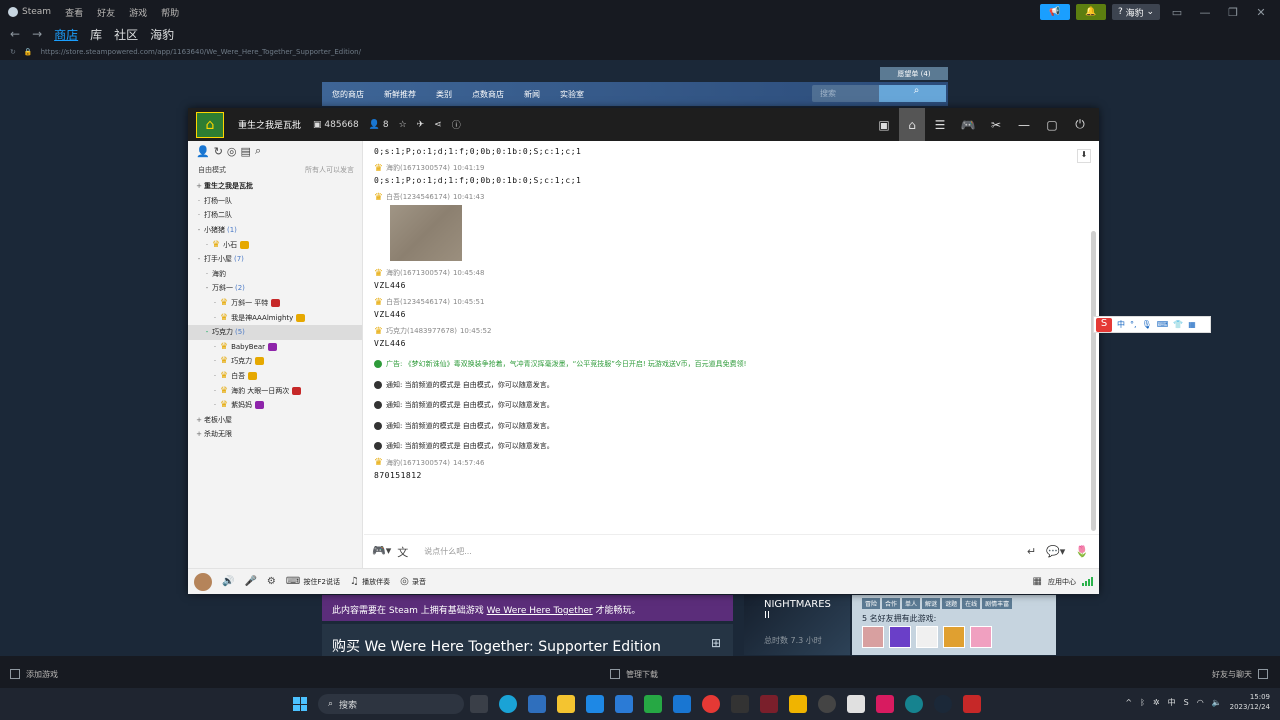 This screenshot has height=720, width=1280. What do you see at coordinates (138, 12) in the screenshot?
I see `menu-games: 游戏` at bounding box center [138, 12].